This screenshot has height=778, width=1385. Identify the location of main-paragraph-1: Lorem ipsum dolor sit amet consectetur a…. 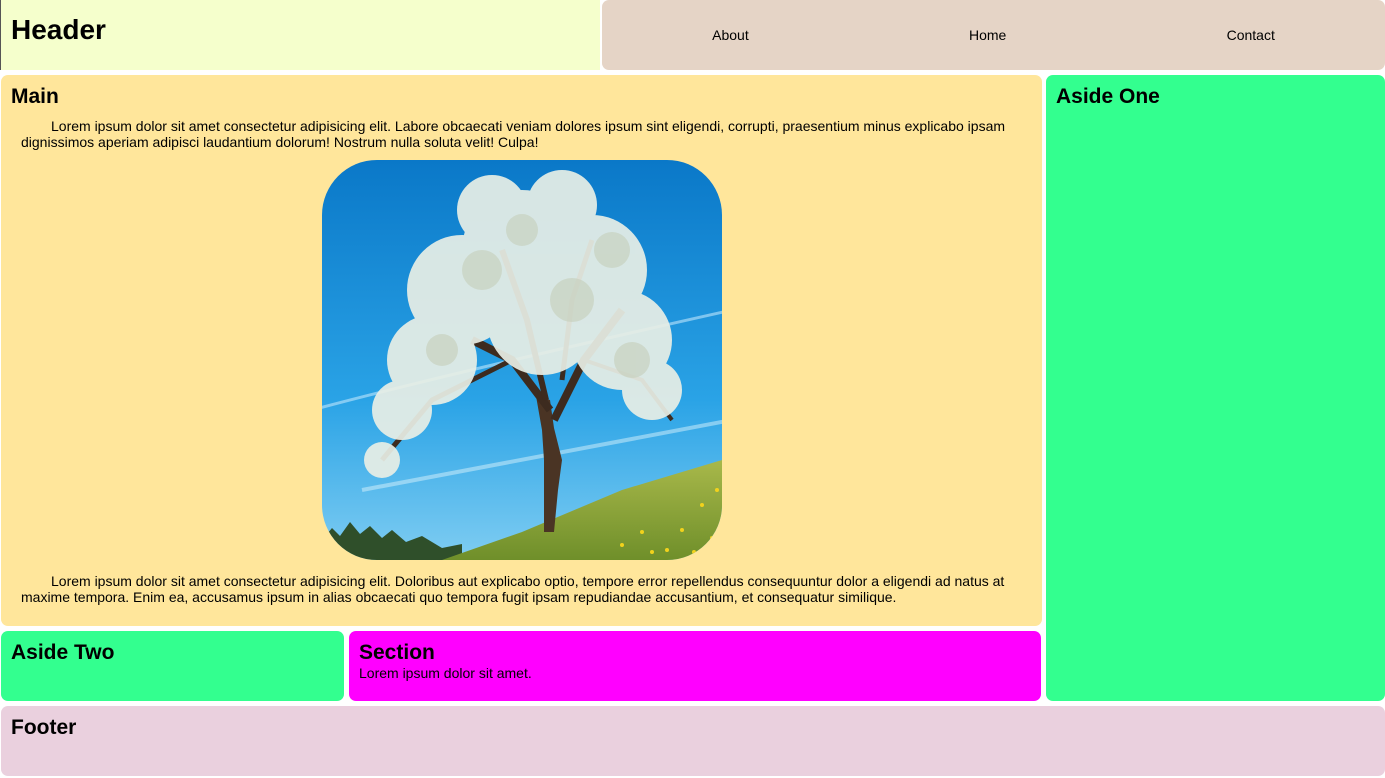
(513, 134).